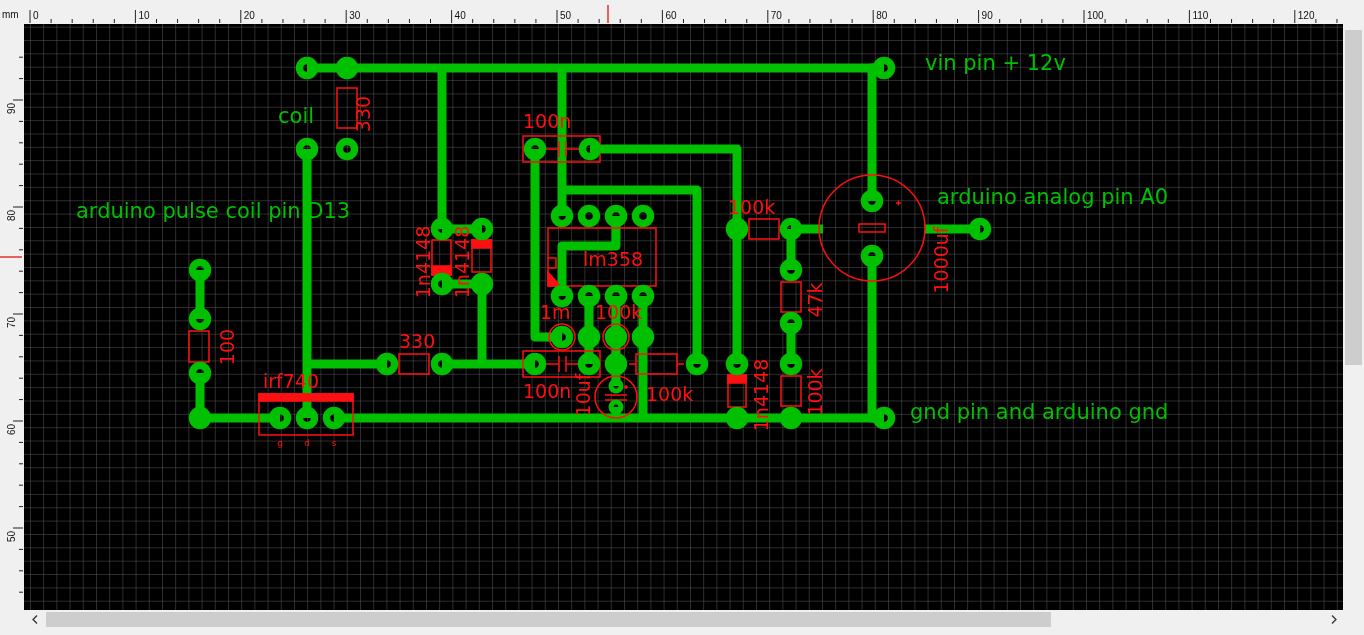 The height and width of the screenshot is (635, 1364). I want to click on part-label: 47k, so click(815, 300).